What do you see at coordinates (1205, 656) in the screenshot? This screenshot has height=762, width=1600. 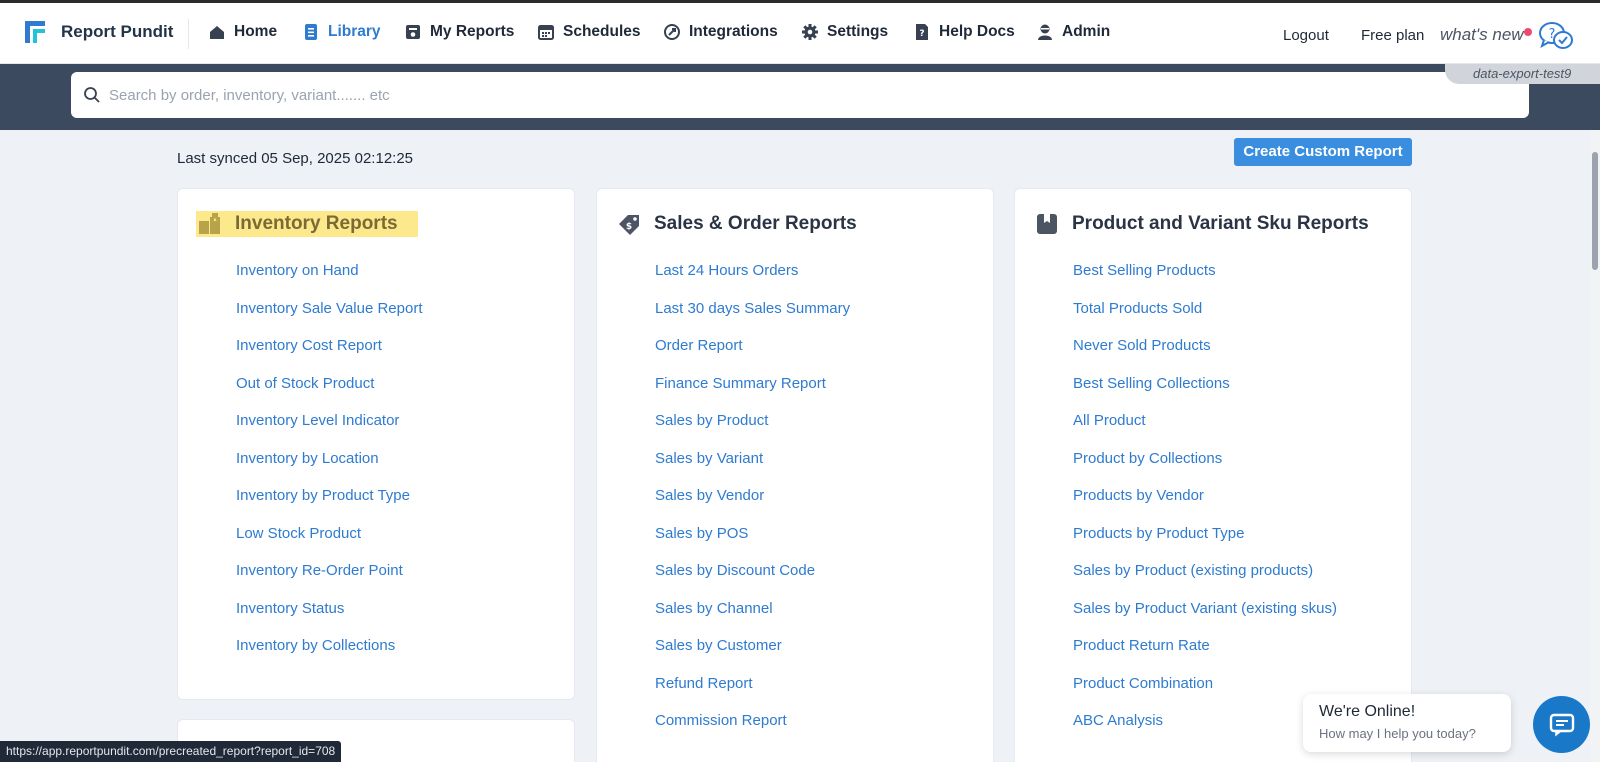 I see `report-link: Product Return Rate` at bounding box center [1205, 656].